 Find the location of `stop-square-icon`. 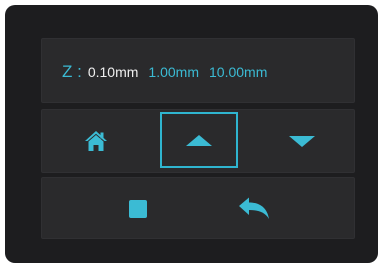

stop-square-icon is located at coordinates (138, 209).